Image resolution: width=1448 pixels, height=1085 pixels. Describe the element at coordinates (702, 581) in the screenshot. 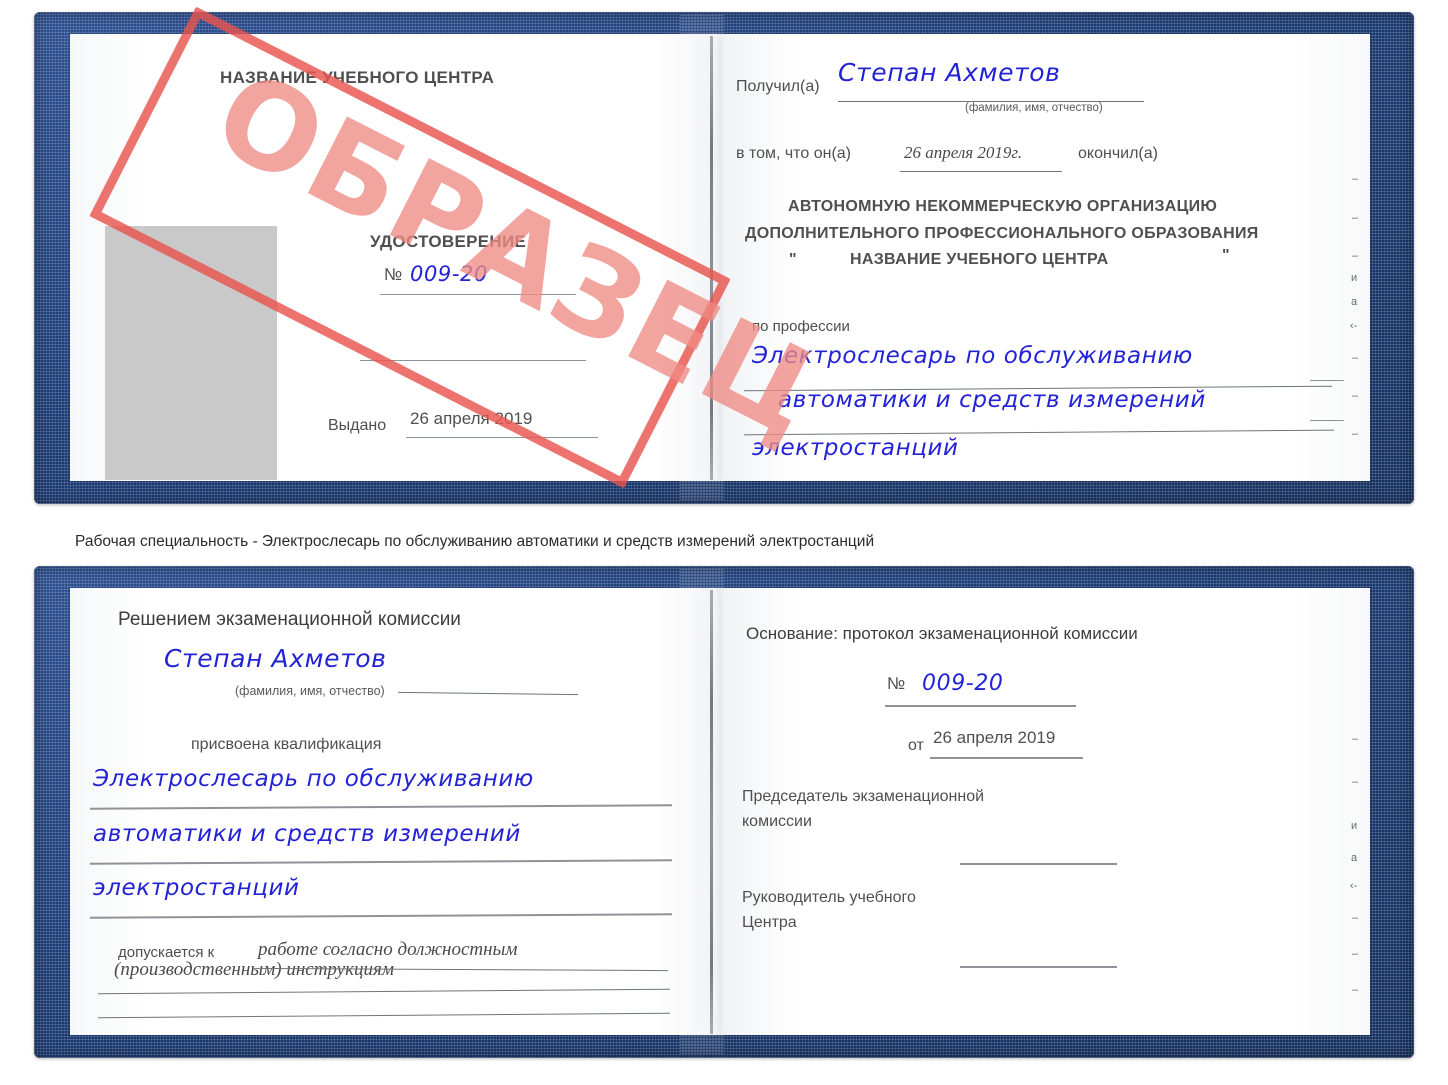

I see `bottom-spine-tab-upper` at that location.